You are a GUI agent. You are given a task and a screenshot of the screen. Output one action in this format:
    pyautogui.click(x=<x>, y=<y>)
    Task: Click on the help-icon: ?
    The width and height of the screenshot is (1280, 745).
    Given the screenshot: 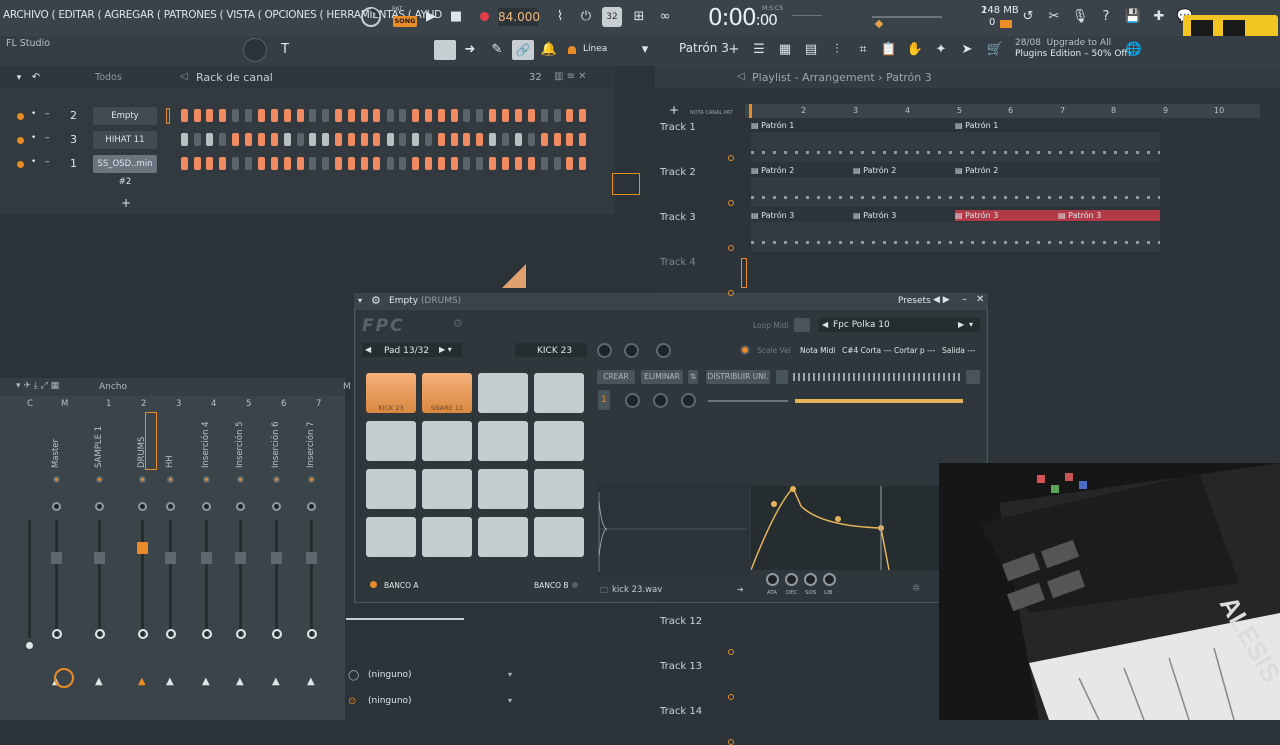 What is the action you would take?
    pyautogui.click(x=1106, y=17)
    